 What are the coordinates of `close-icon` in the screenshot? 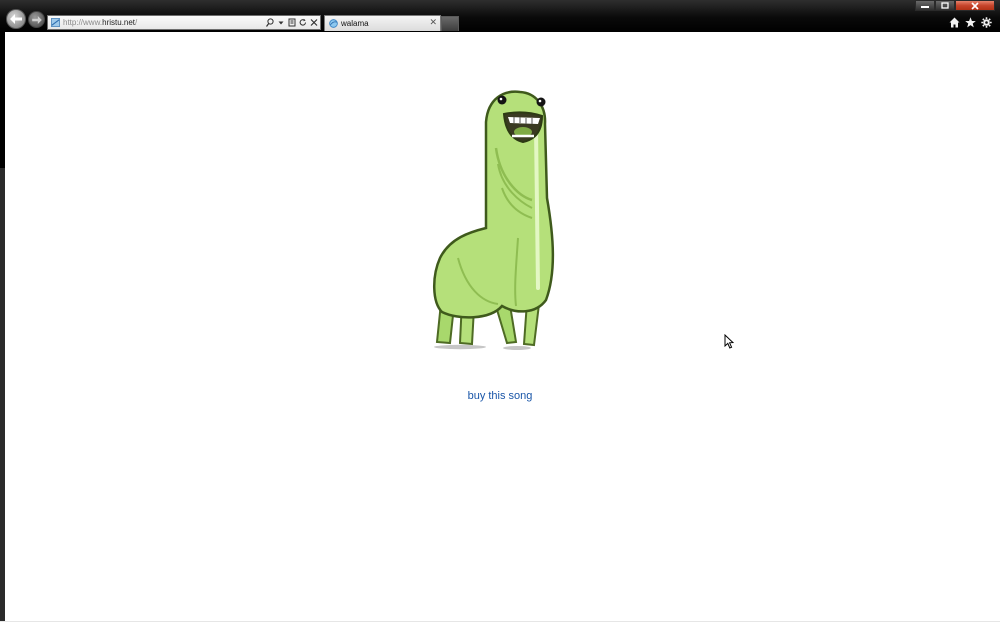 It's located at (975, 5).